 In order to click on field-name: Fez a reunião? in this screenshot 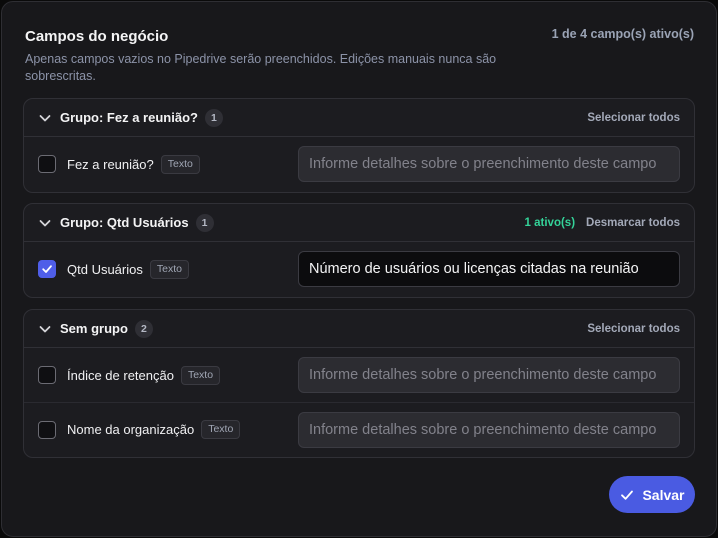, I will do `click(110, 164)`.